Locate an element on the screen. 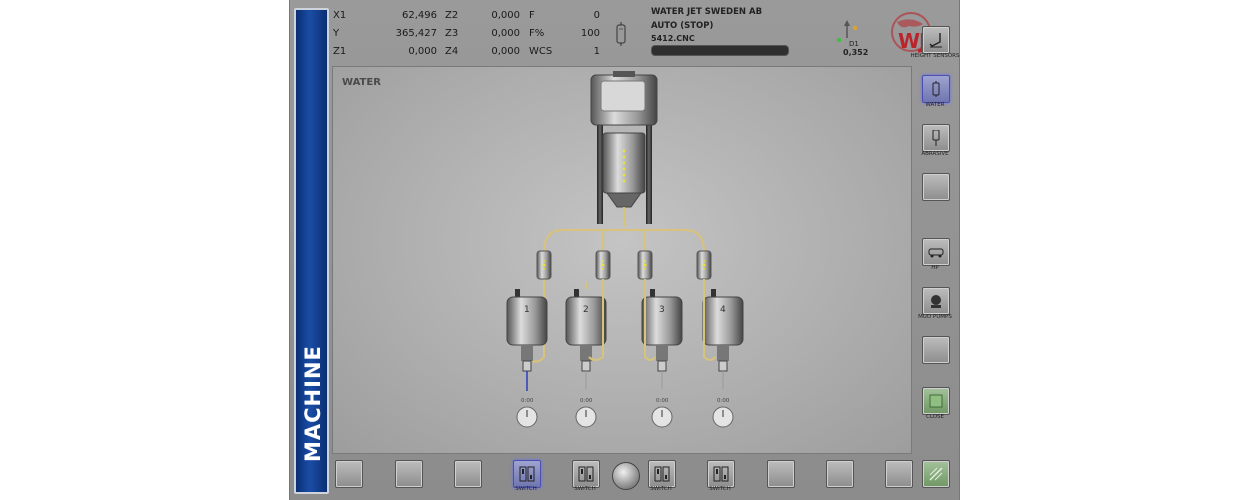  water-icon is located at coordinates (936, 89).